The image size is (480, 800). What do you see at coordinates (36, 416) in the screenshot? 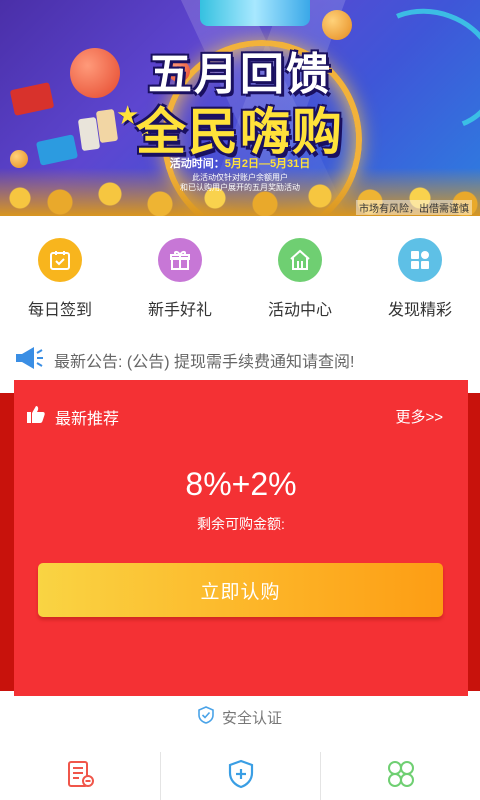
I see `thumbs-up-icon` at bounding box center [36, 416].